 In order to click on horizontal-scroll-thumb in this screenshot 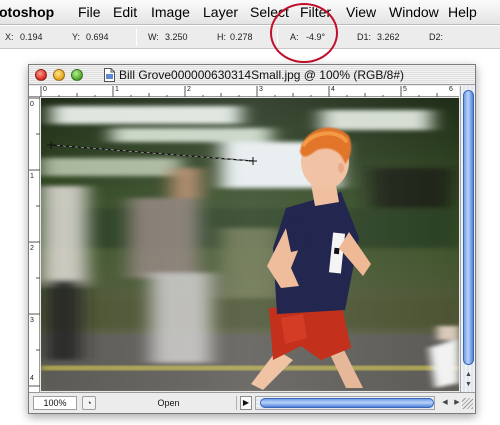, I will do `click(347, 403)`.